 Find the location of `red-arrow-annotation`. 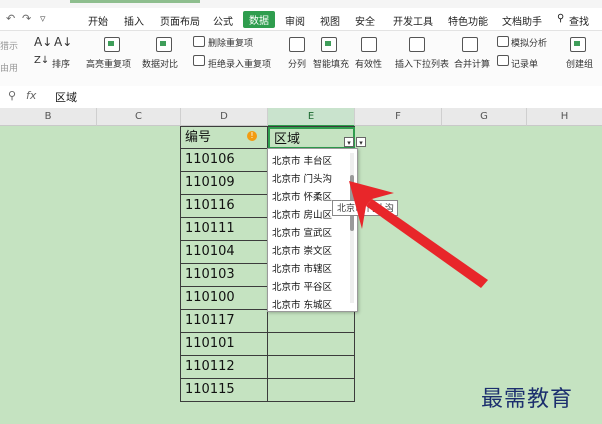

red-arrow-annotation is located at coordinates (418, 234).